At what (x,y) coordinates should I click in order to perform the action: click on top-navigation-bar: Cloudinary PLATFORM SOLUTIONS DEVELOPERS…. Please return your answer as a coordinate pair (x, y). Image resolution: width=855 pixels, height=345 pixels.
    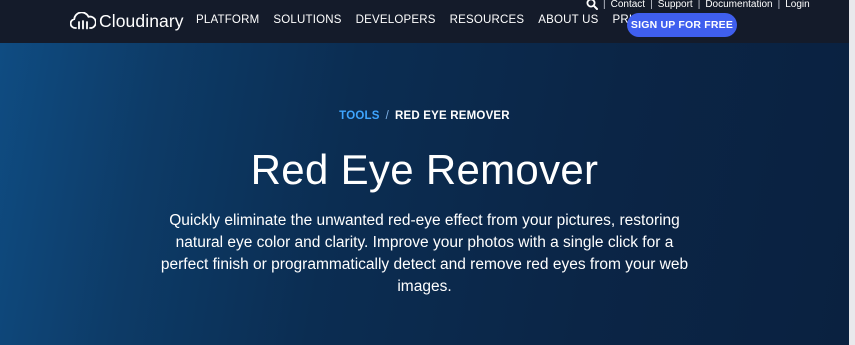
    Looking at the image, I should click on (427, 21).